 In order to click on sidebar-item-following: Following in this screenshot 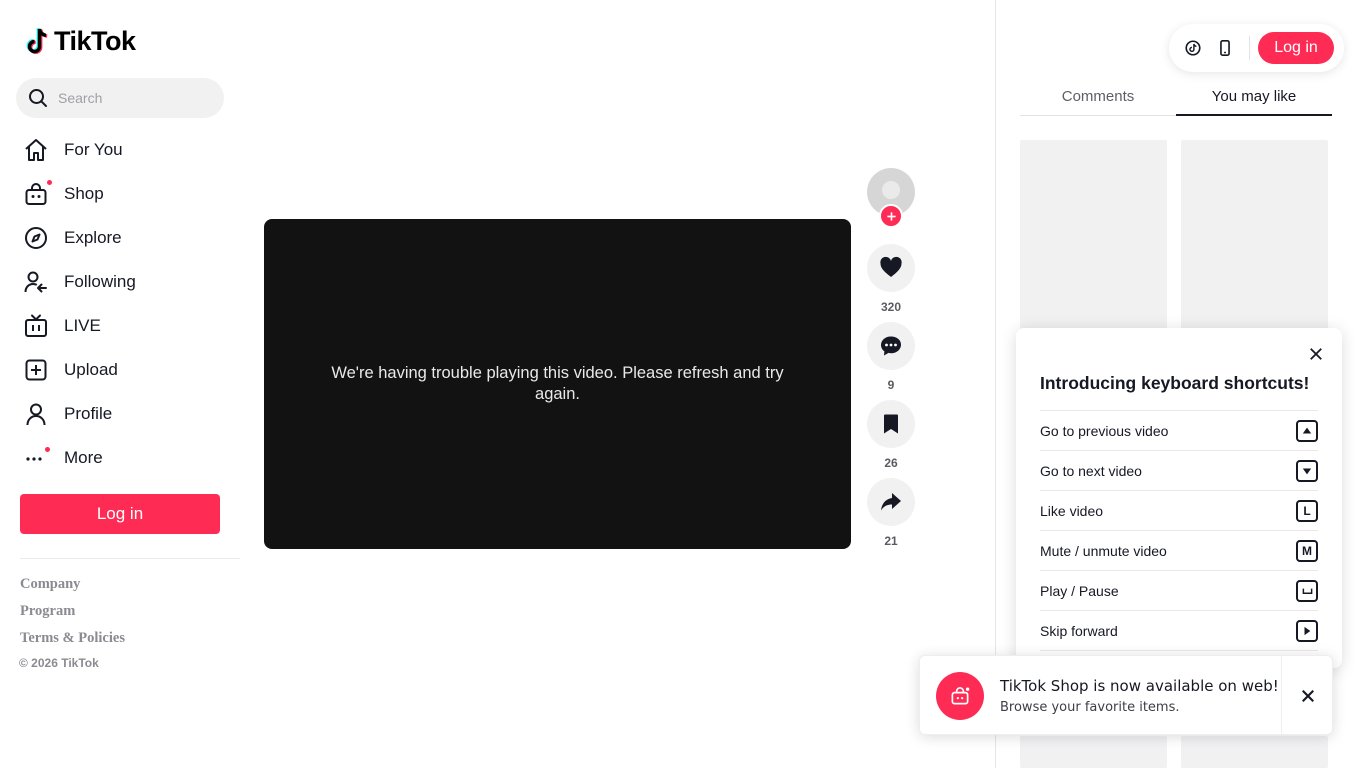, I will do `click(120, 282)`.